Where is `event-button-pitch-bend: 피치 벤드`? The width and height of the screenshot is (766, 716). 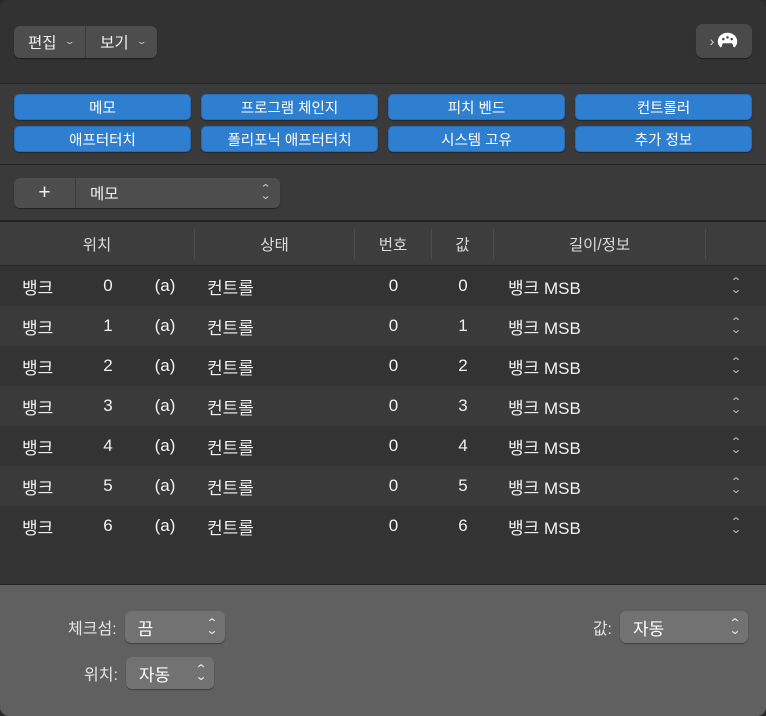 event-button-pitch-bend: 피치 벤드 is located at coordinates (476, 107).